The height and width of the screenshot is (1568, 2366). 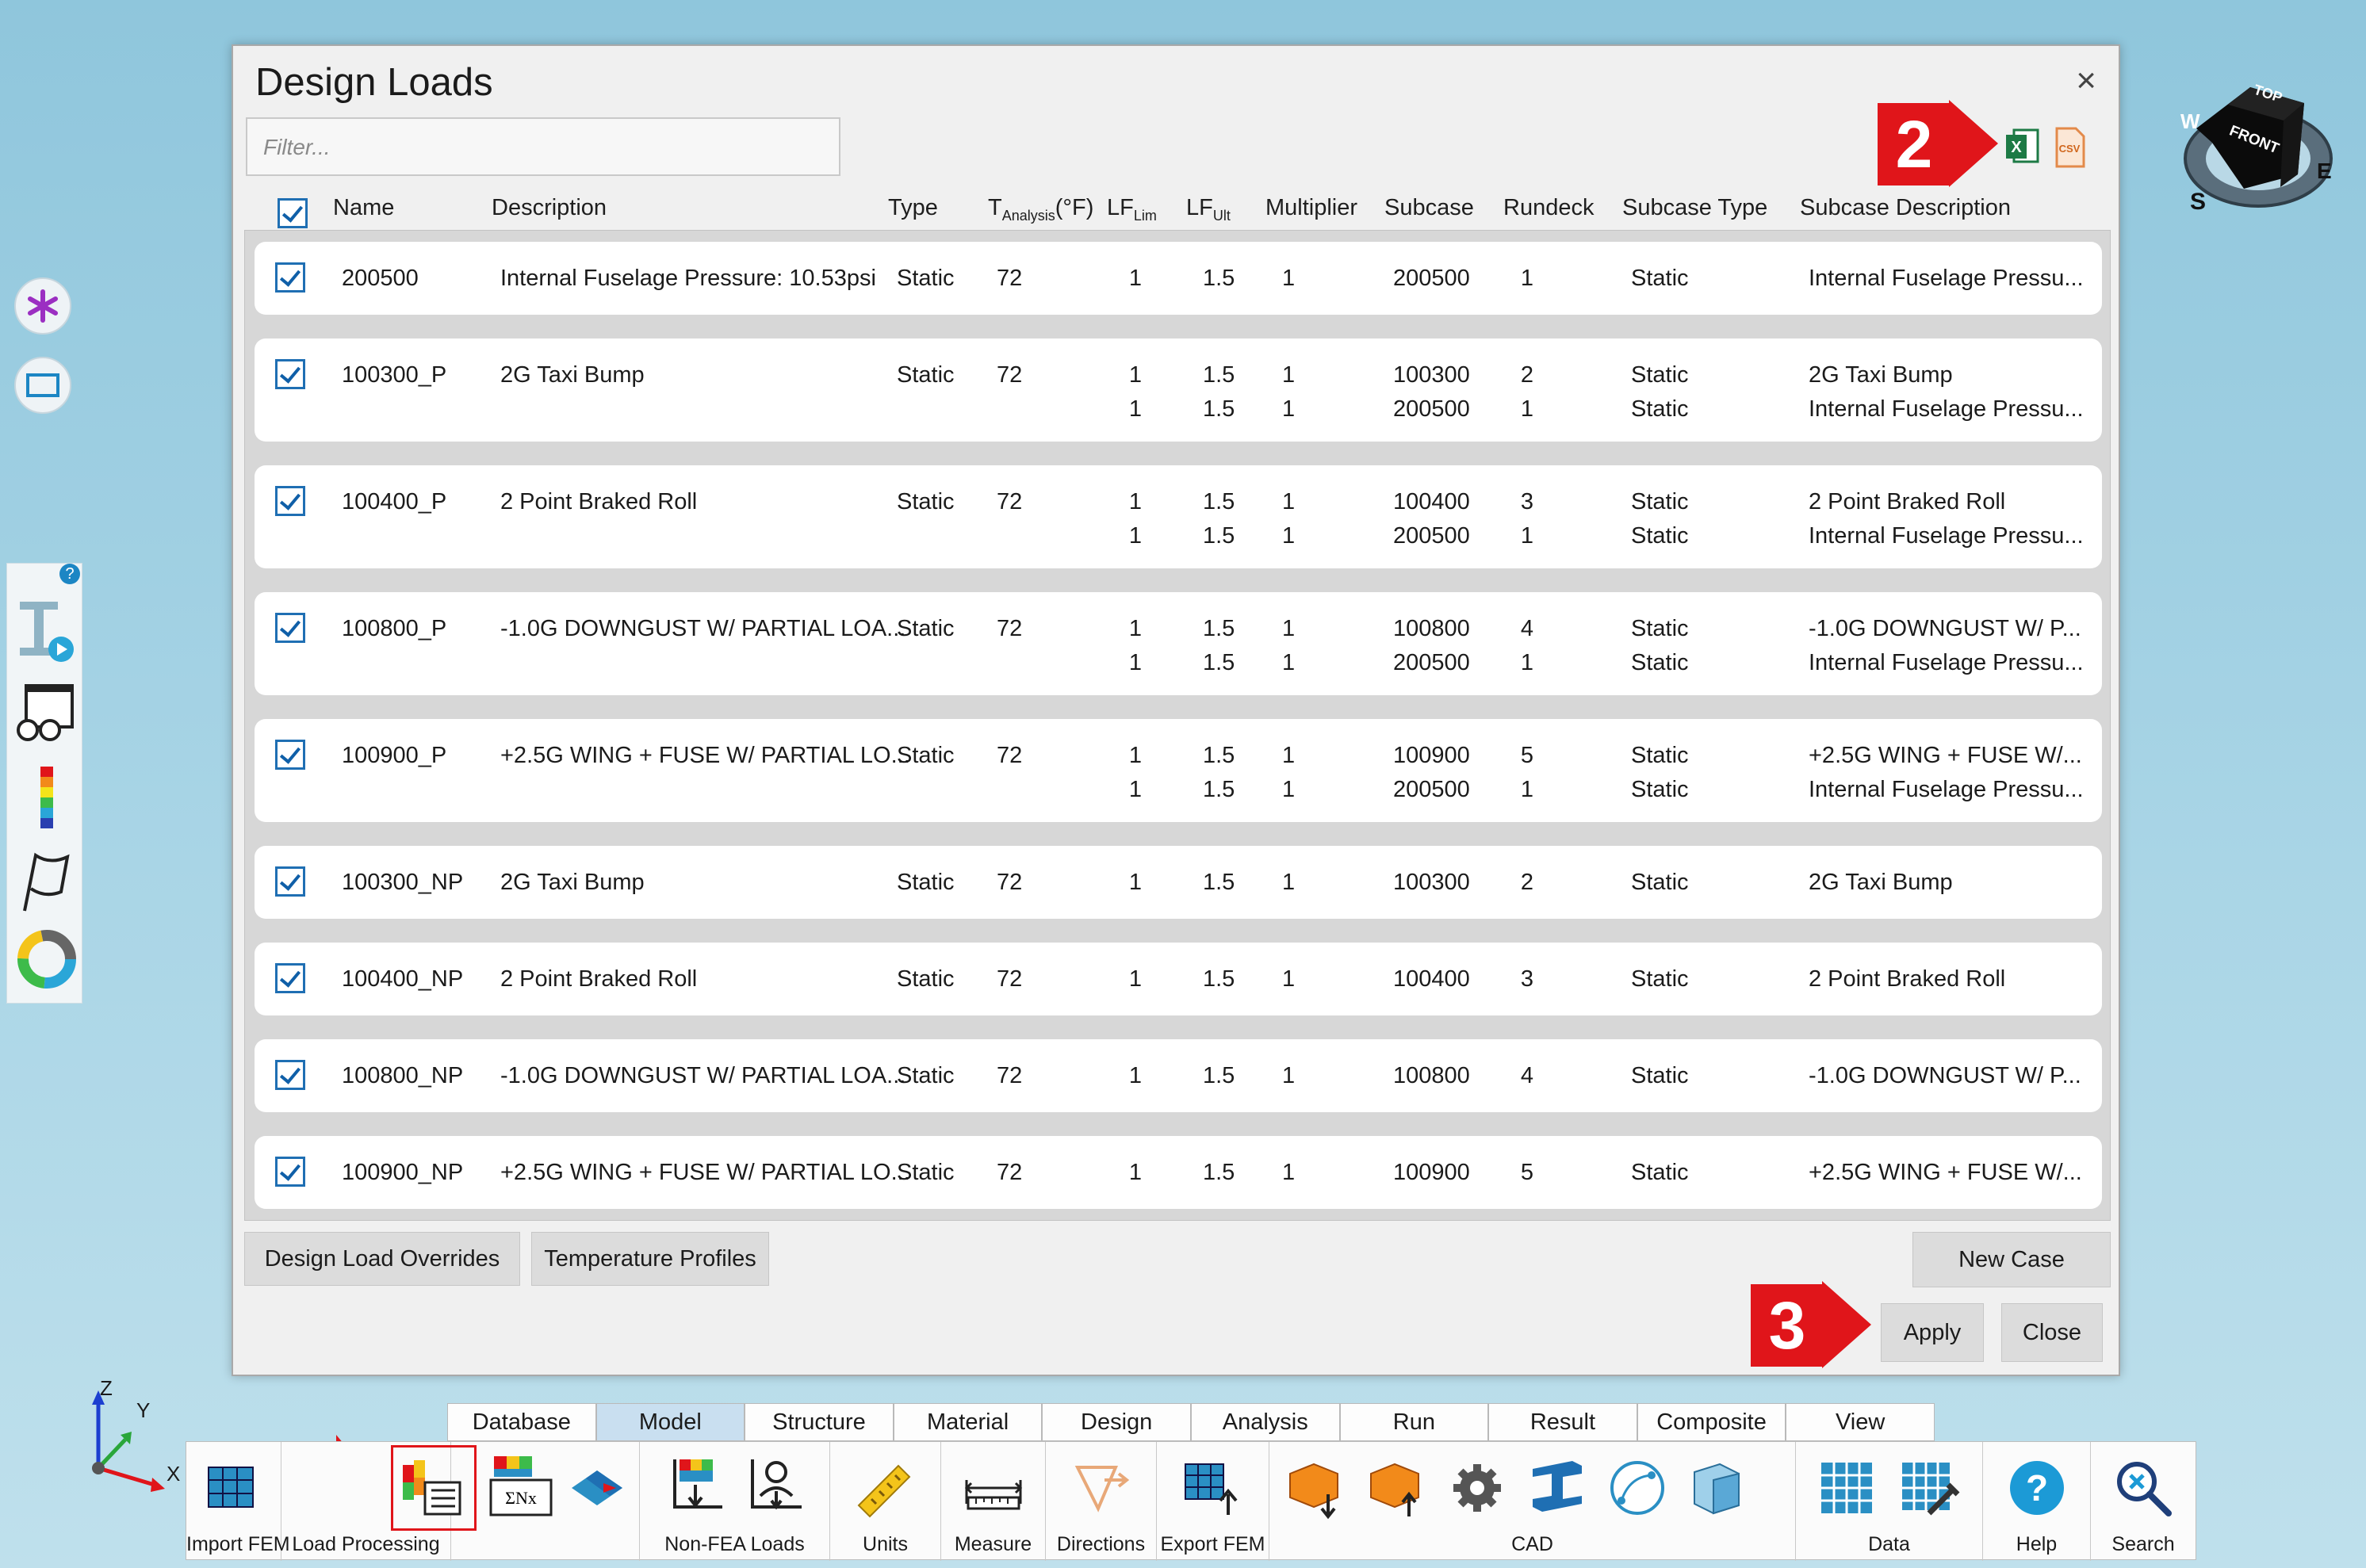 What do you see at coordinates (1527, 519) in the screenshot?
I see `cell-rundeck: 31` at bounding box center [1527, 519].